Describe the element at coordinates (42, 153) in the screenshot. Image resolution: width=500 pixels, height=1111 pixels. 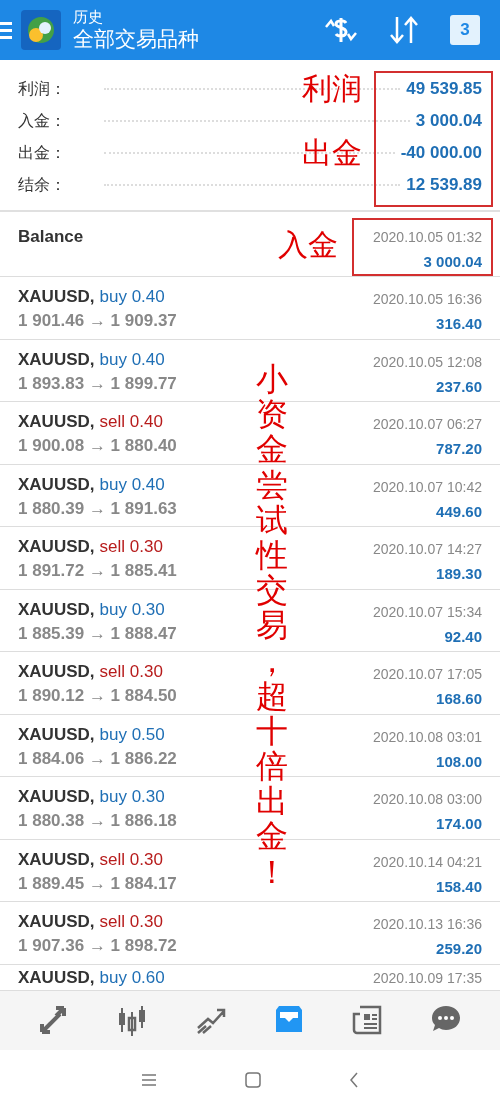
I see `summary-label: 出金：` at that location.